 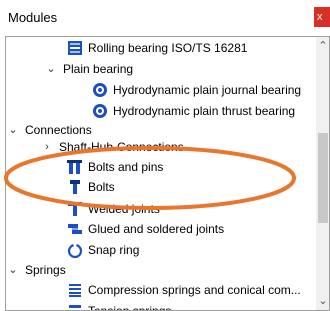 What do you see at coordinates (75, 48) in the screenshot?
I see `rolling-bearing-icon` at bounding box center [75, 48].